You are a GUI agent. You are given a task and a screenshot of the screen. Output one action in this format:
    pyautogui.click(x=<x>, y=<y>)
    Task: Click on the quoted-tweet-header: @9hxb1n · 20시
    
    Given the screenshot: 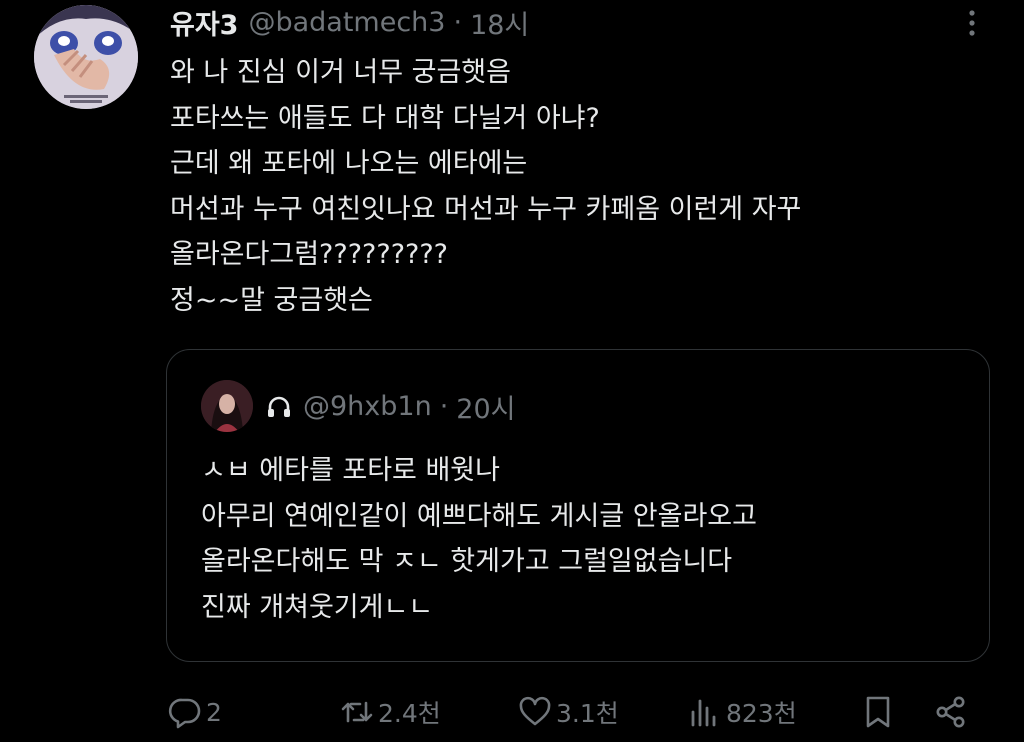 What is the action you would take?
    pyautogui.click(x=390, y=406)
    